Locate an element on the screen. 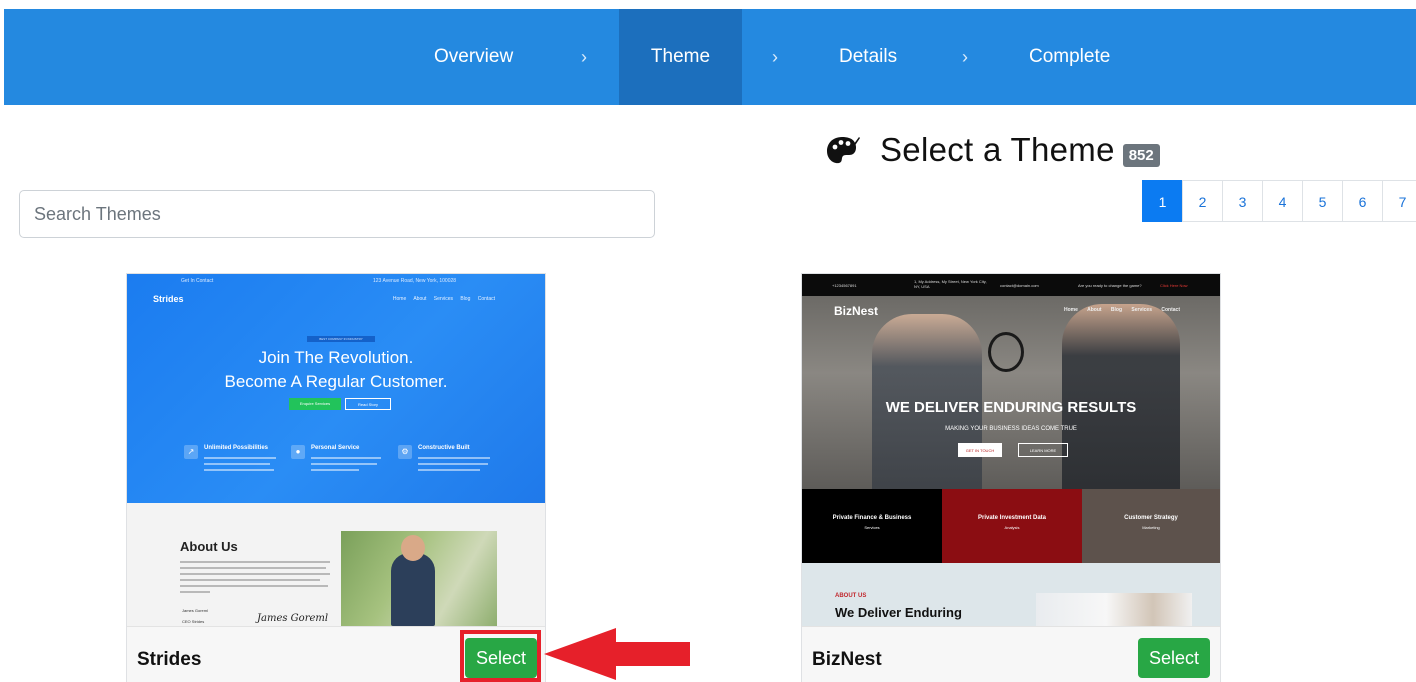 The height and width of the screenshot is (682, 1416). step-complete: Complete is located at coordinates (1069, 57).